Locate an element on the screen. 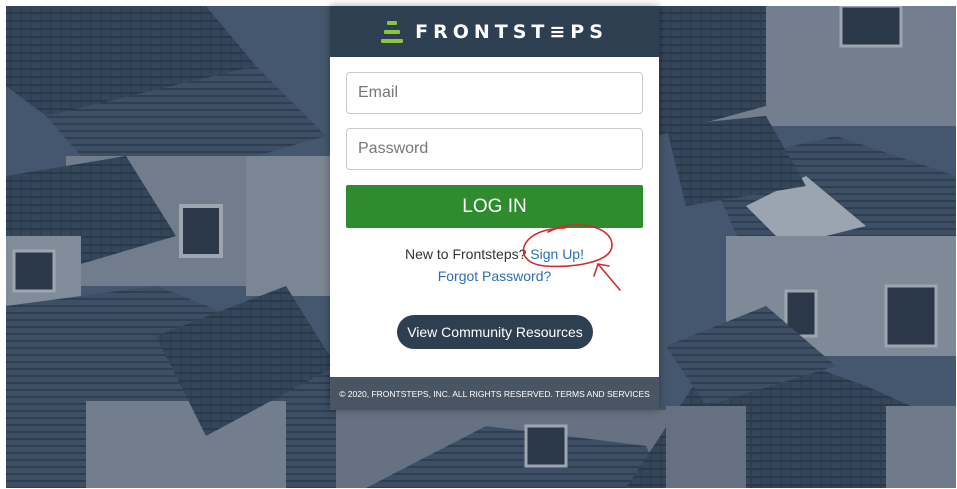 The image size is (957, 489). signup-link: Sign Up! is located at coordinates (557, 254).